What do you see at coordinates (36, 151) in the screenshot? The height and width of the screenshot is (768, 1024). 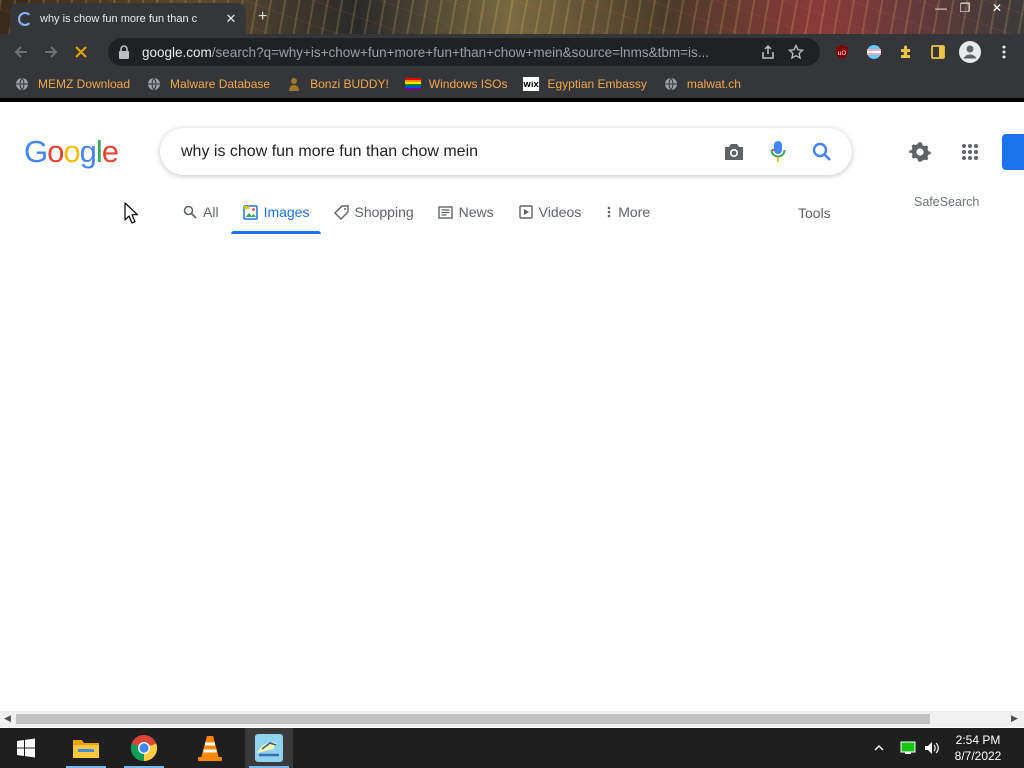 I see `logo-letter: G` at bounding box center [36, 151].